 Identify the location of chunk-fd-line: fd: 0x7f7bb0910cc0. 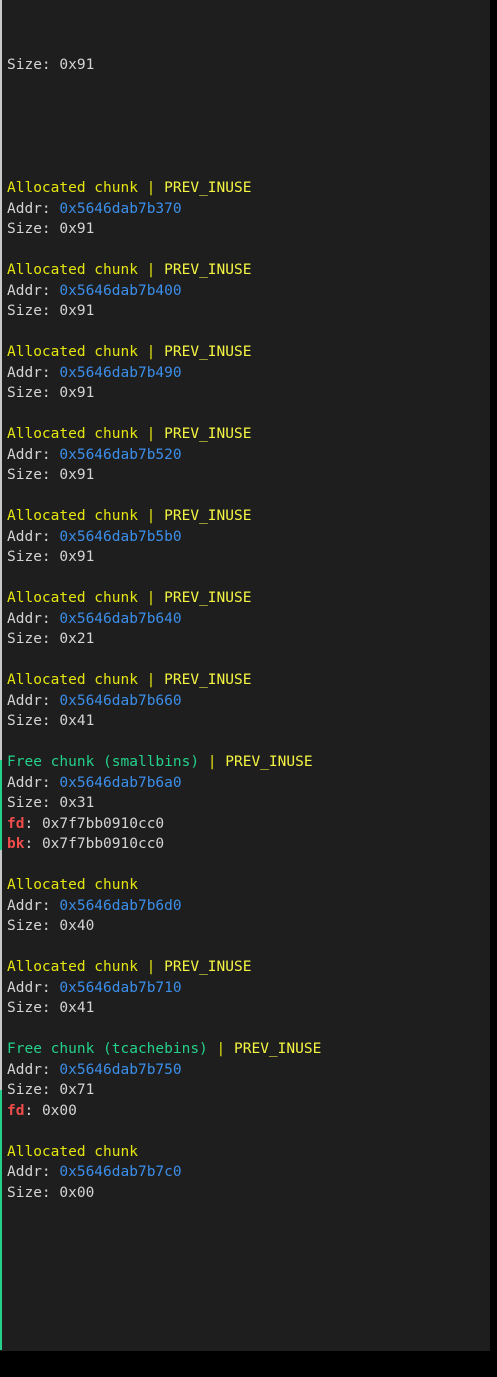
(164, 824).